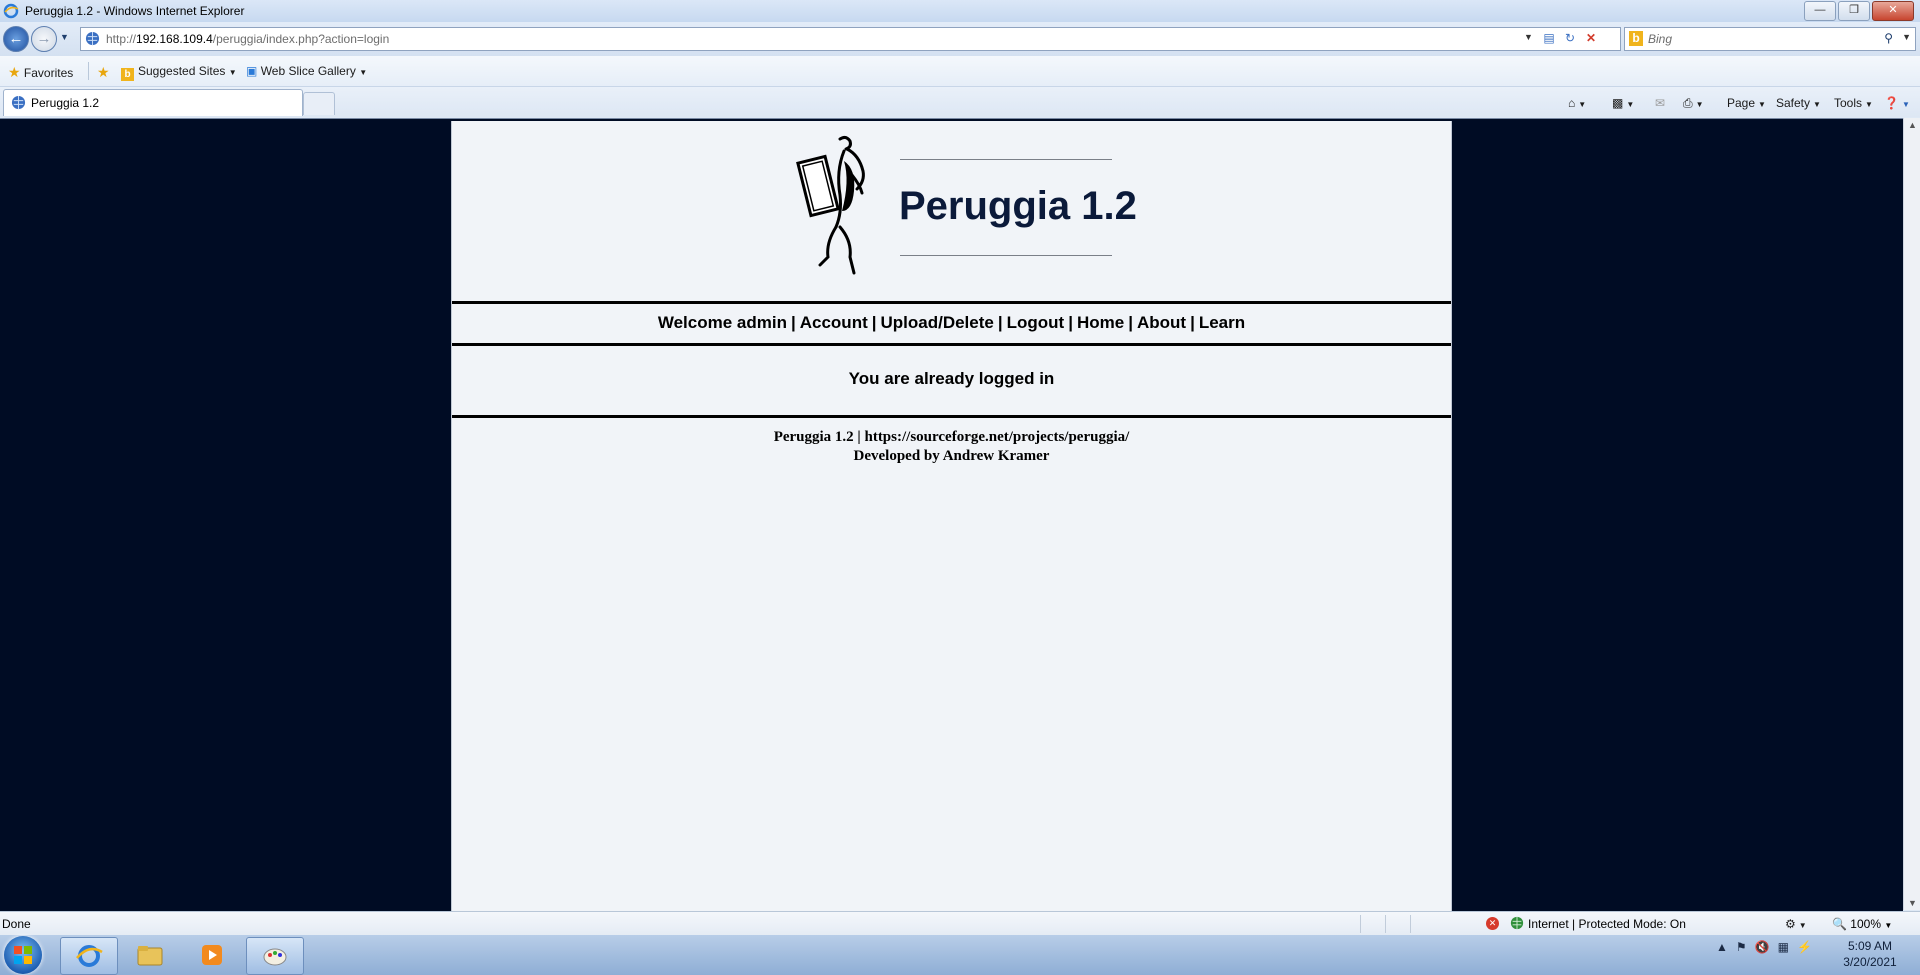  What do you see at coordinates (1693, 103) in the screenshot?
I see `print-button: ⎙ ▼` at bounding box center [1693, 103].